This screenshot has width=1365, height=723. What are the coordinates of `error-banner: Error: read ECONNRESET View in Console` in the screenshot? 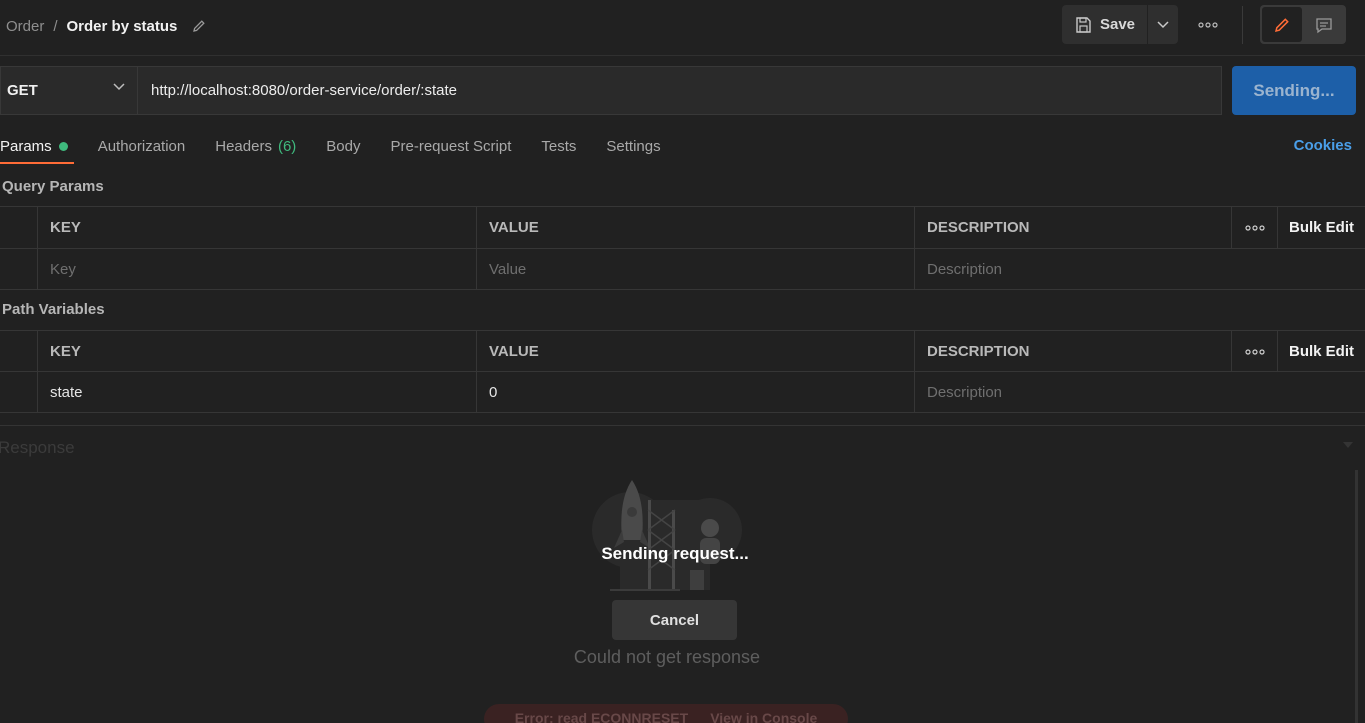 It's located at (666, 713).